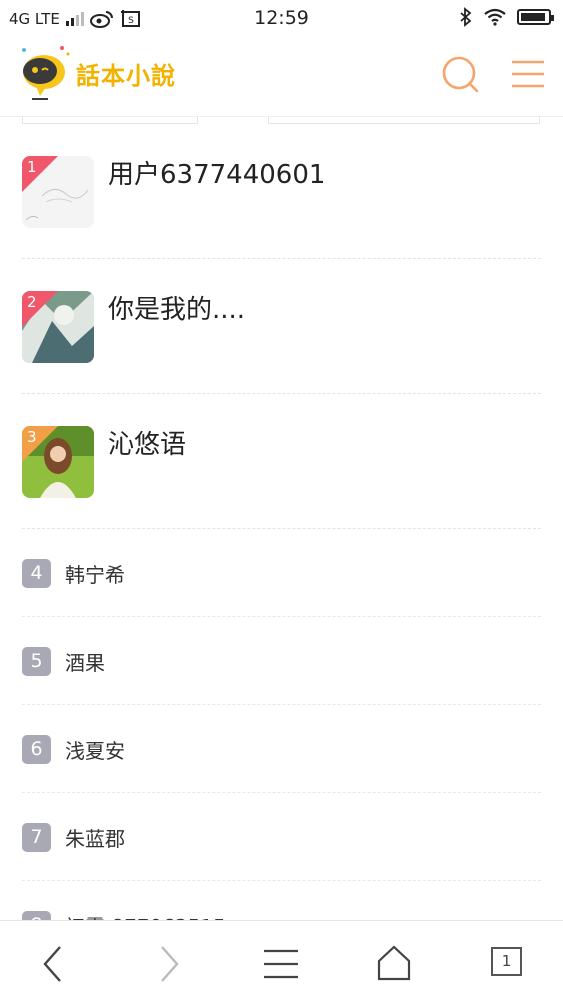  What do you see at coordinates (54, 964) in the screenshot?
I see `chevron-left-icon` at bounding box center [54, 964].